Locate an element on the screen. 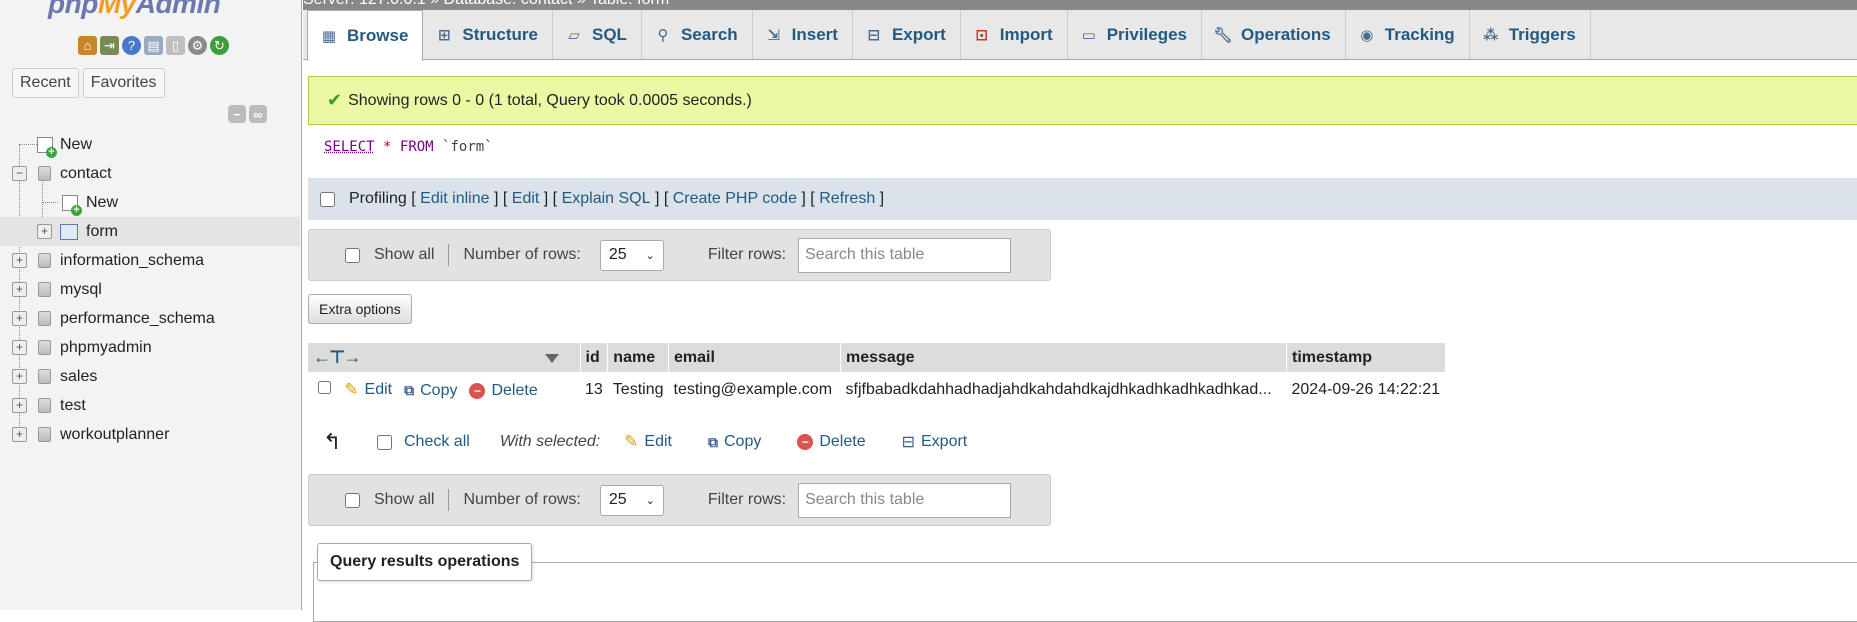  logout-icon: ⇥ is located at coordinates (109, 45).